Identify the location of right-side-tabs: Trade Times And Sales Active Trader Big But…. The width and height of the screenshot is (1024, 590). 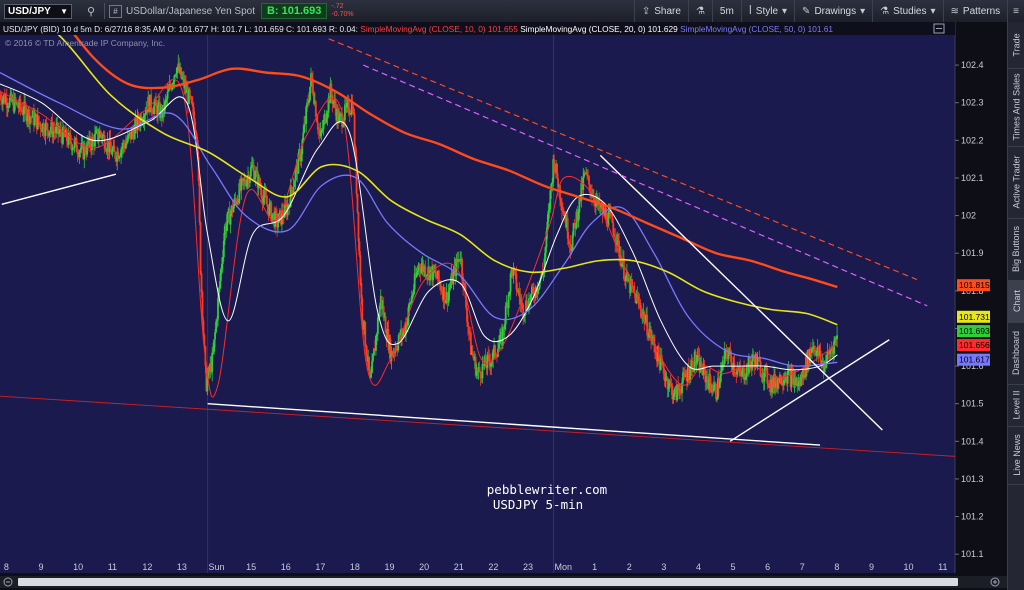
(1015, 306).